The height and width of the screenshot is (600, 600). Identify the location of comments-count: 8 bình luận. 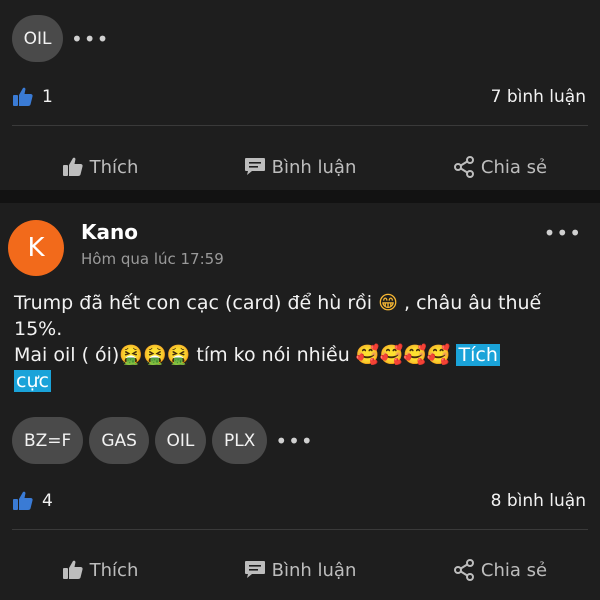
(538, 501).